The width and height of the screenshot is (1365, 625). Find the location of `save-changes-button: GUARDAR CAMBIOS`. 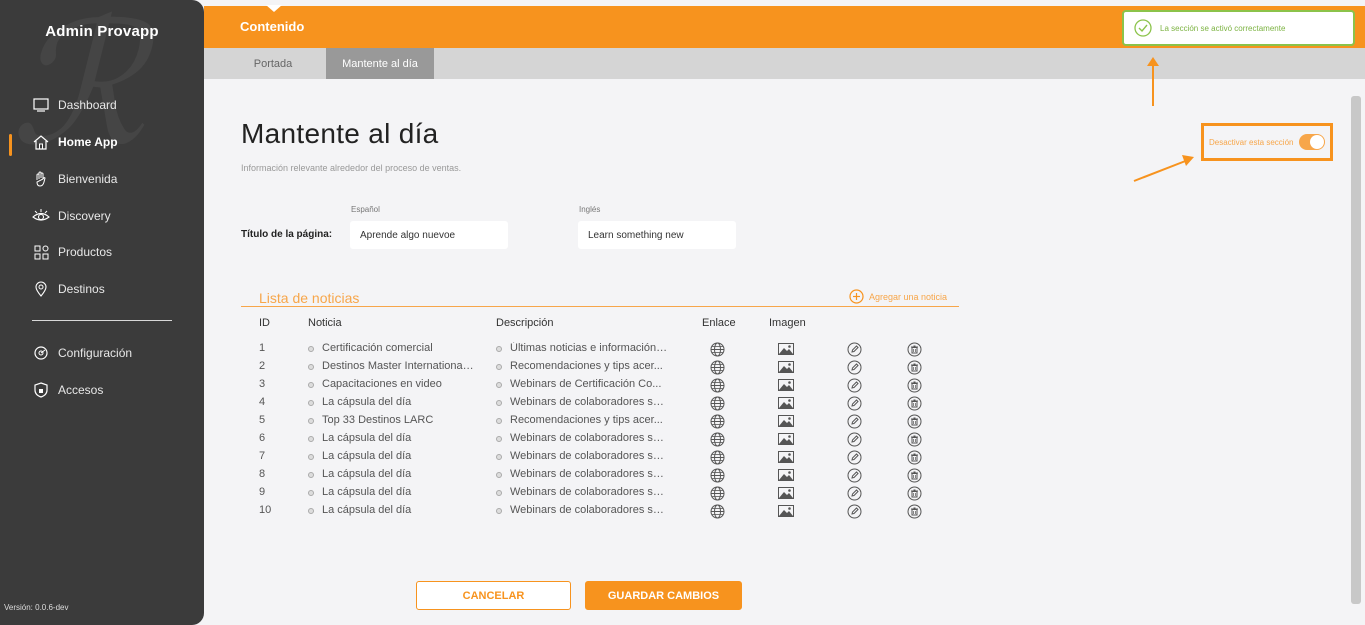

save-changes-button: GUARDAR CAMBIOS is located at coordinates (663, 595).